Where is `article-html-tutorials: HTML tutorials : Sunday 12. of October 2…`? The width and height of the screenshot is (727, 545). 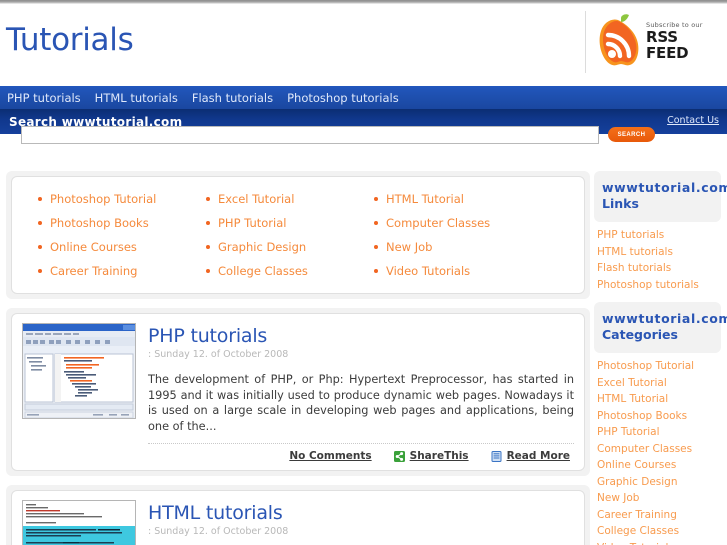
article-html-tutorials: HTML tutorials : Sunday 12. of October 2… is located at coordinates (298, 518).